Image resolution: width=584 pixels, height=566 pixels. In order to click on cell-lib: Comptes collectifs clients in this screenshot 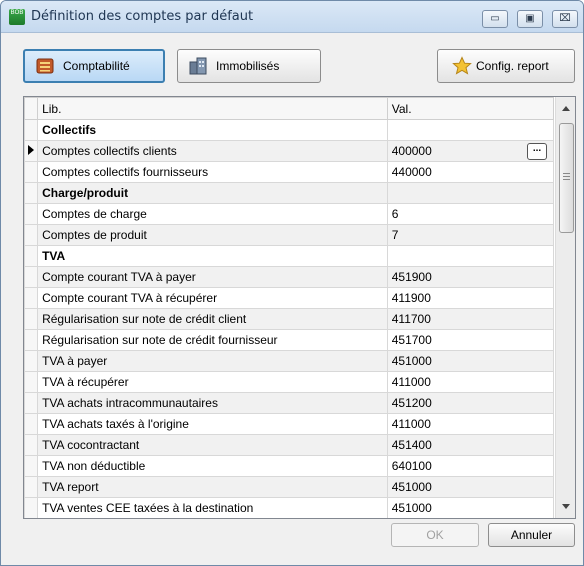, I will do `click(212, 151)`.